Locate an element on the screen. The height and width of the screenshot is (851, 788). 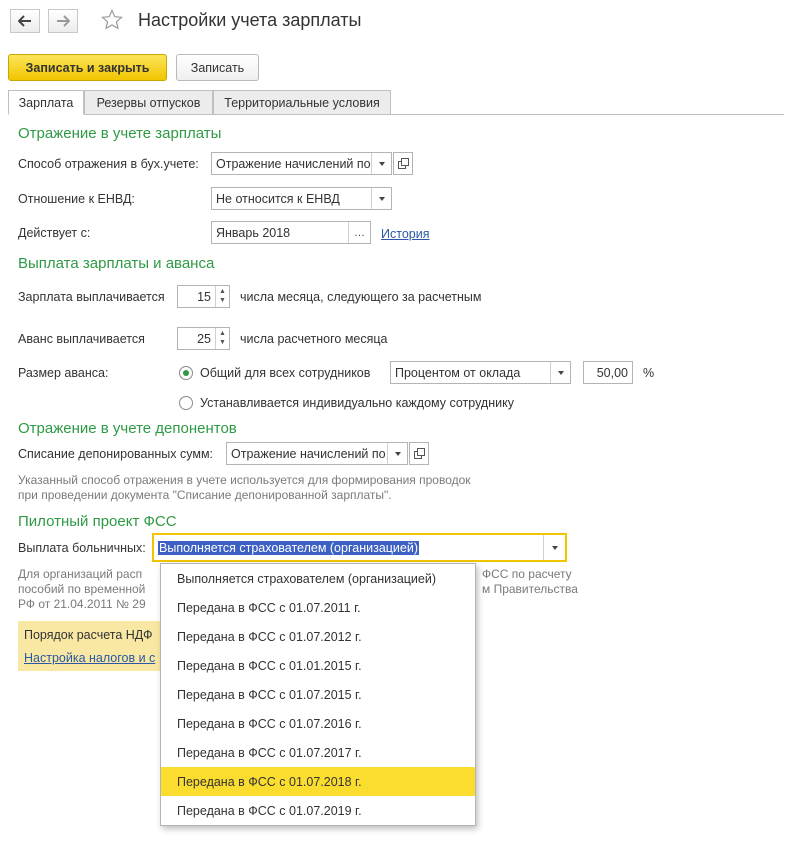
salary-day-suffix: числа месяца, следующего за расчетным is located at coordinates (361, 297).